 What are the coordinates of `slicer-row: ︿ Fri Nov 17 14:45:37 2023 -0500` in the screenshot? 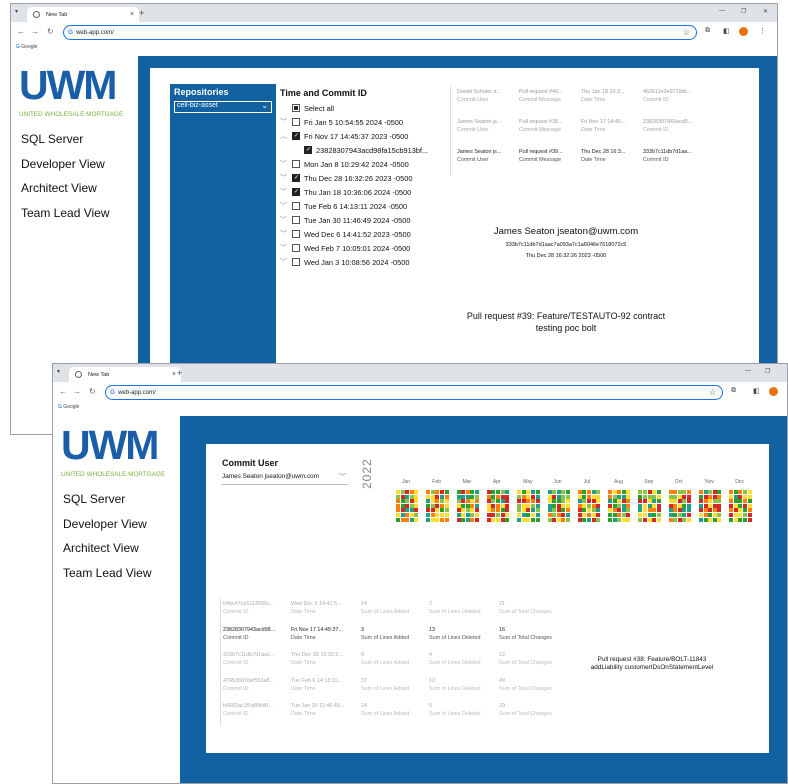 It's located at (365, 136).